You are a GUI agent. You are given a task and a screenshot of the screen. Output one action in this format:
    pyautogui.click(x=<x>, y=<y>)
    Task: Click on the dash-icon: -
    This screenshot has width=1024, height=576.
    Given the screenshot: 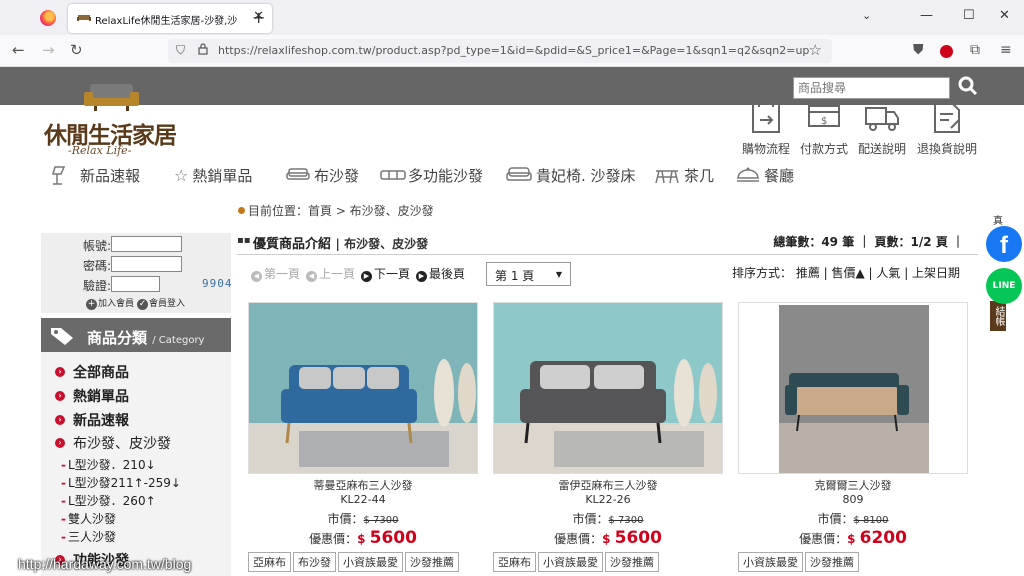 What is the action you would take?
    pyautogui.click(x=63, y=483)
    